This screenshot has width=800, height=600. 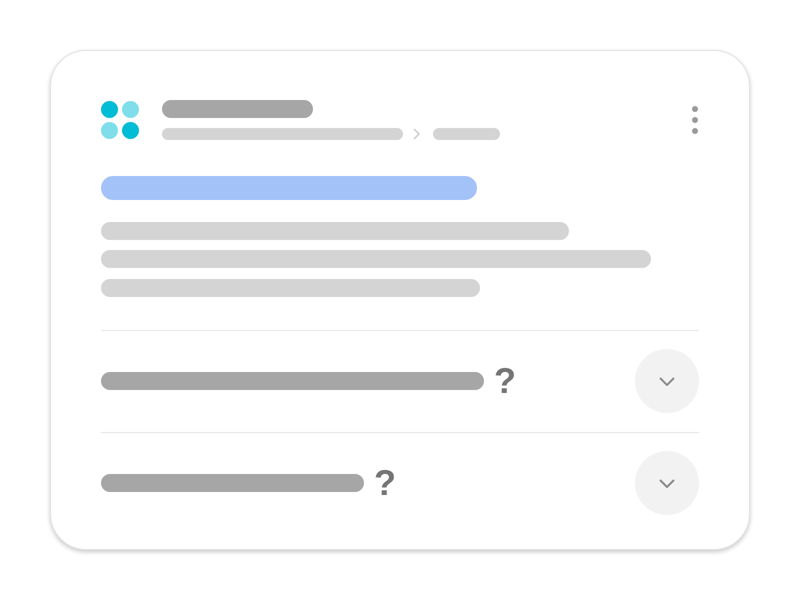 What do you see at coordinates (416, 134) in the screenshot?
I see `chevron-right-icon` at bounding box center [416, 134].